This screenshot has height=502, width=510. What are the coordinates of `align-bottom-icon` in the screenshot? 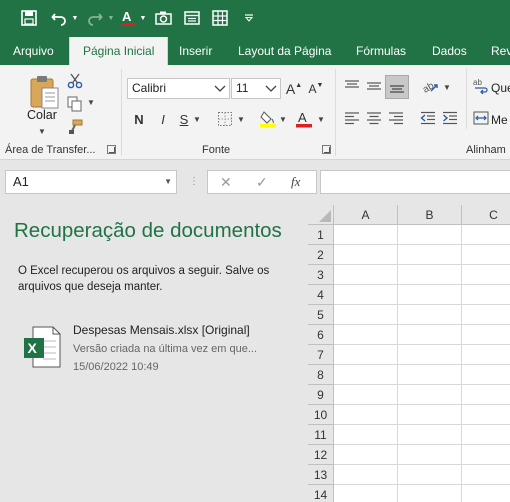 It's located at (397, 87).